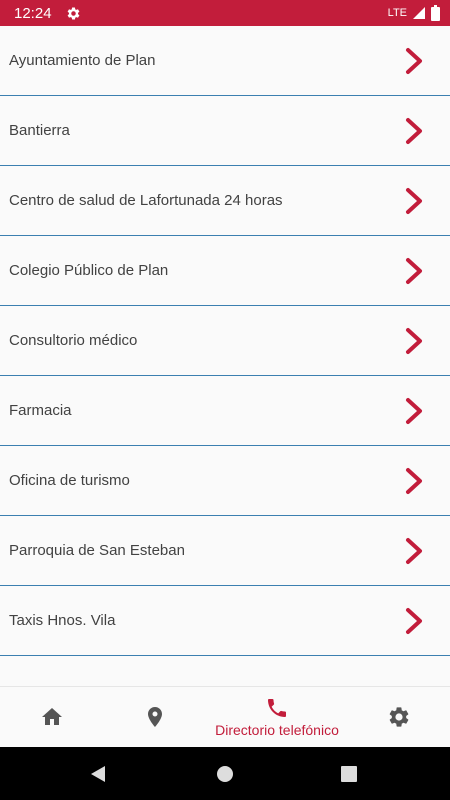  I want to click on status-indicators: LTE, so click(414, 13).